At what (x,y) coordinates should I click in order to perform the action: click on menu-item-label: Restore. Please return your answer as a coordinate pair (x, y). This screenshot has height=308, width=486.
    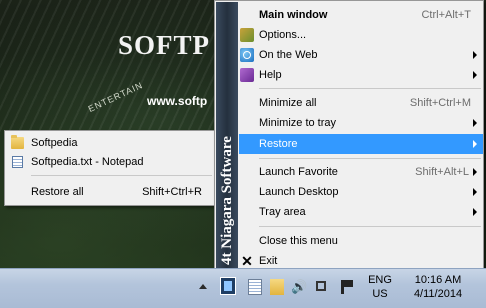
    Looking at the image, I should click on (278, 144).